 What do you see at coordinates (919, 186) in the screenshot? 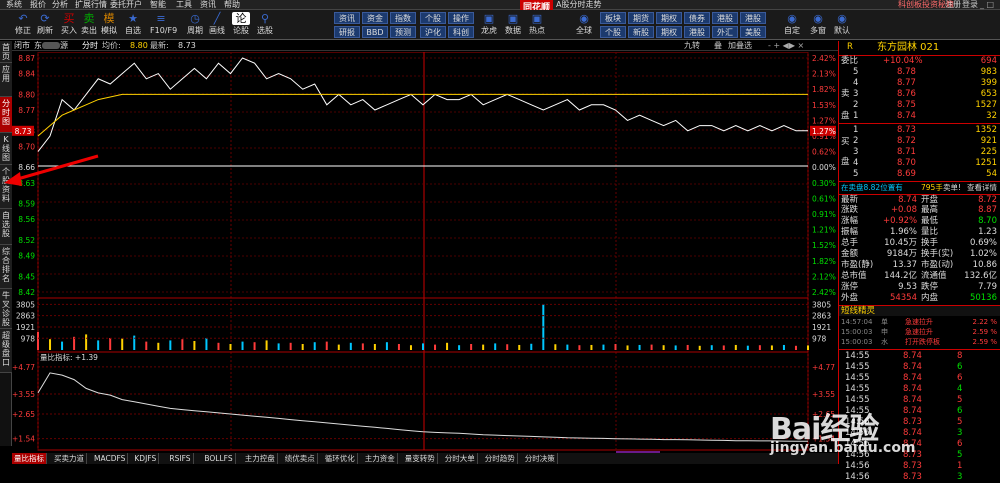
I see `info-bar: 在卖盘8.82位置有 795手 卖单! 查看详情` at bounding box center [919, 186].